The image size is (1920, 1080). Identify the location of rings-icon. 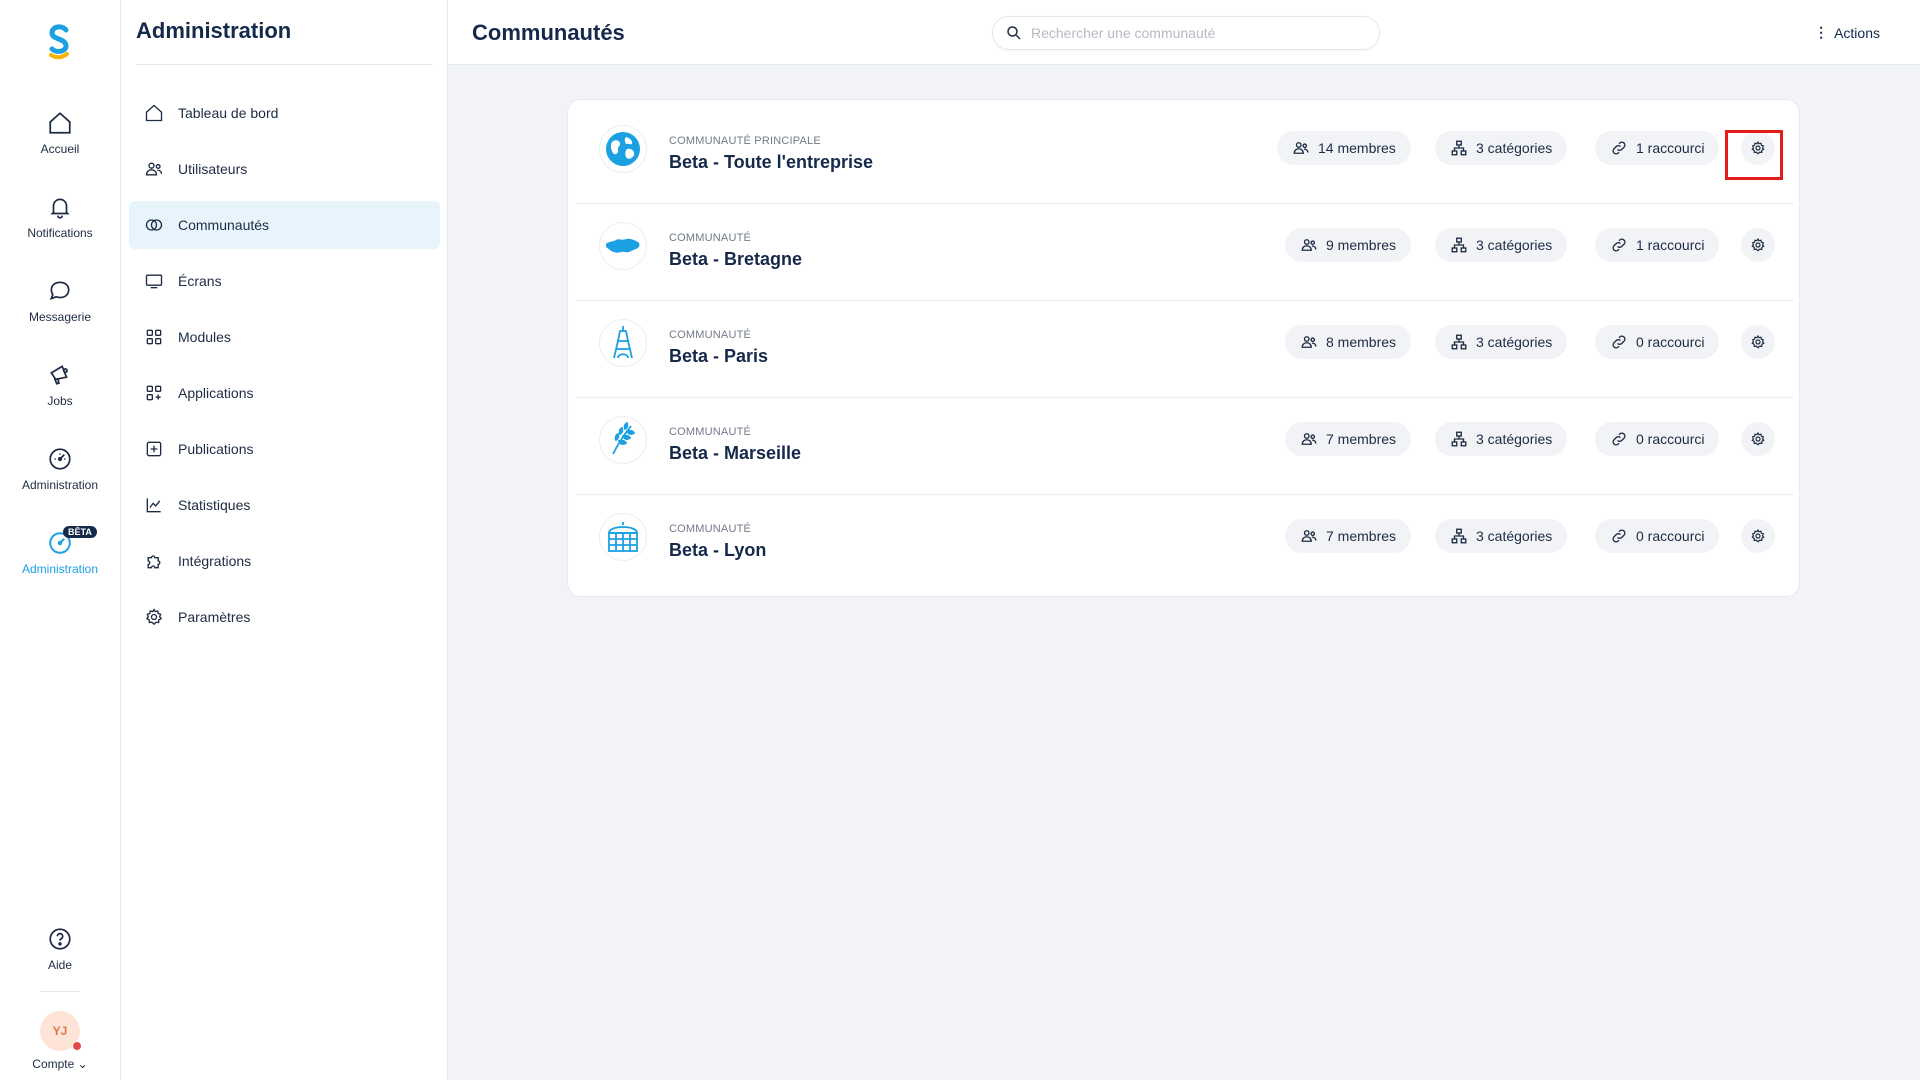
(154, 225).